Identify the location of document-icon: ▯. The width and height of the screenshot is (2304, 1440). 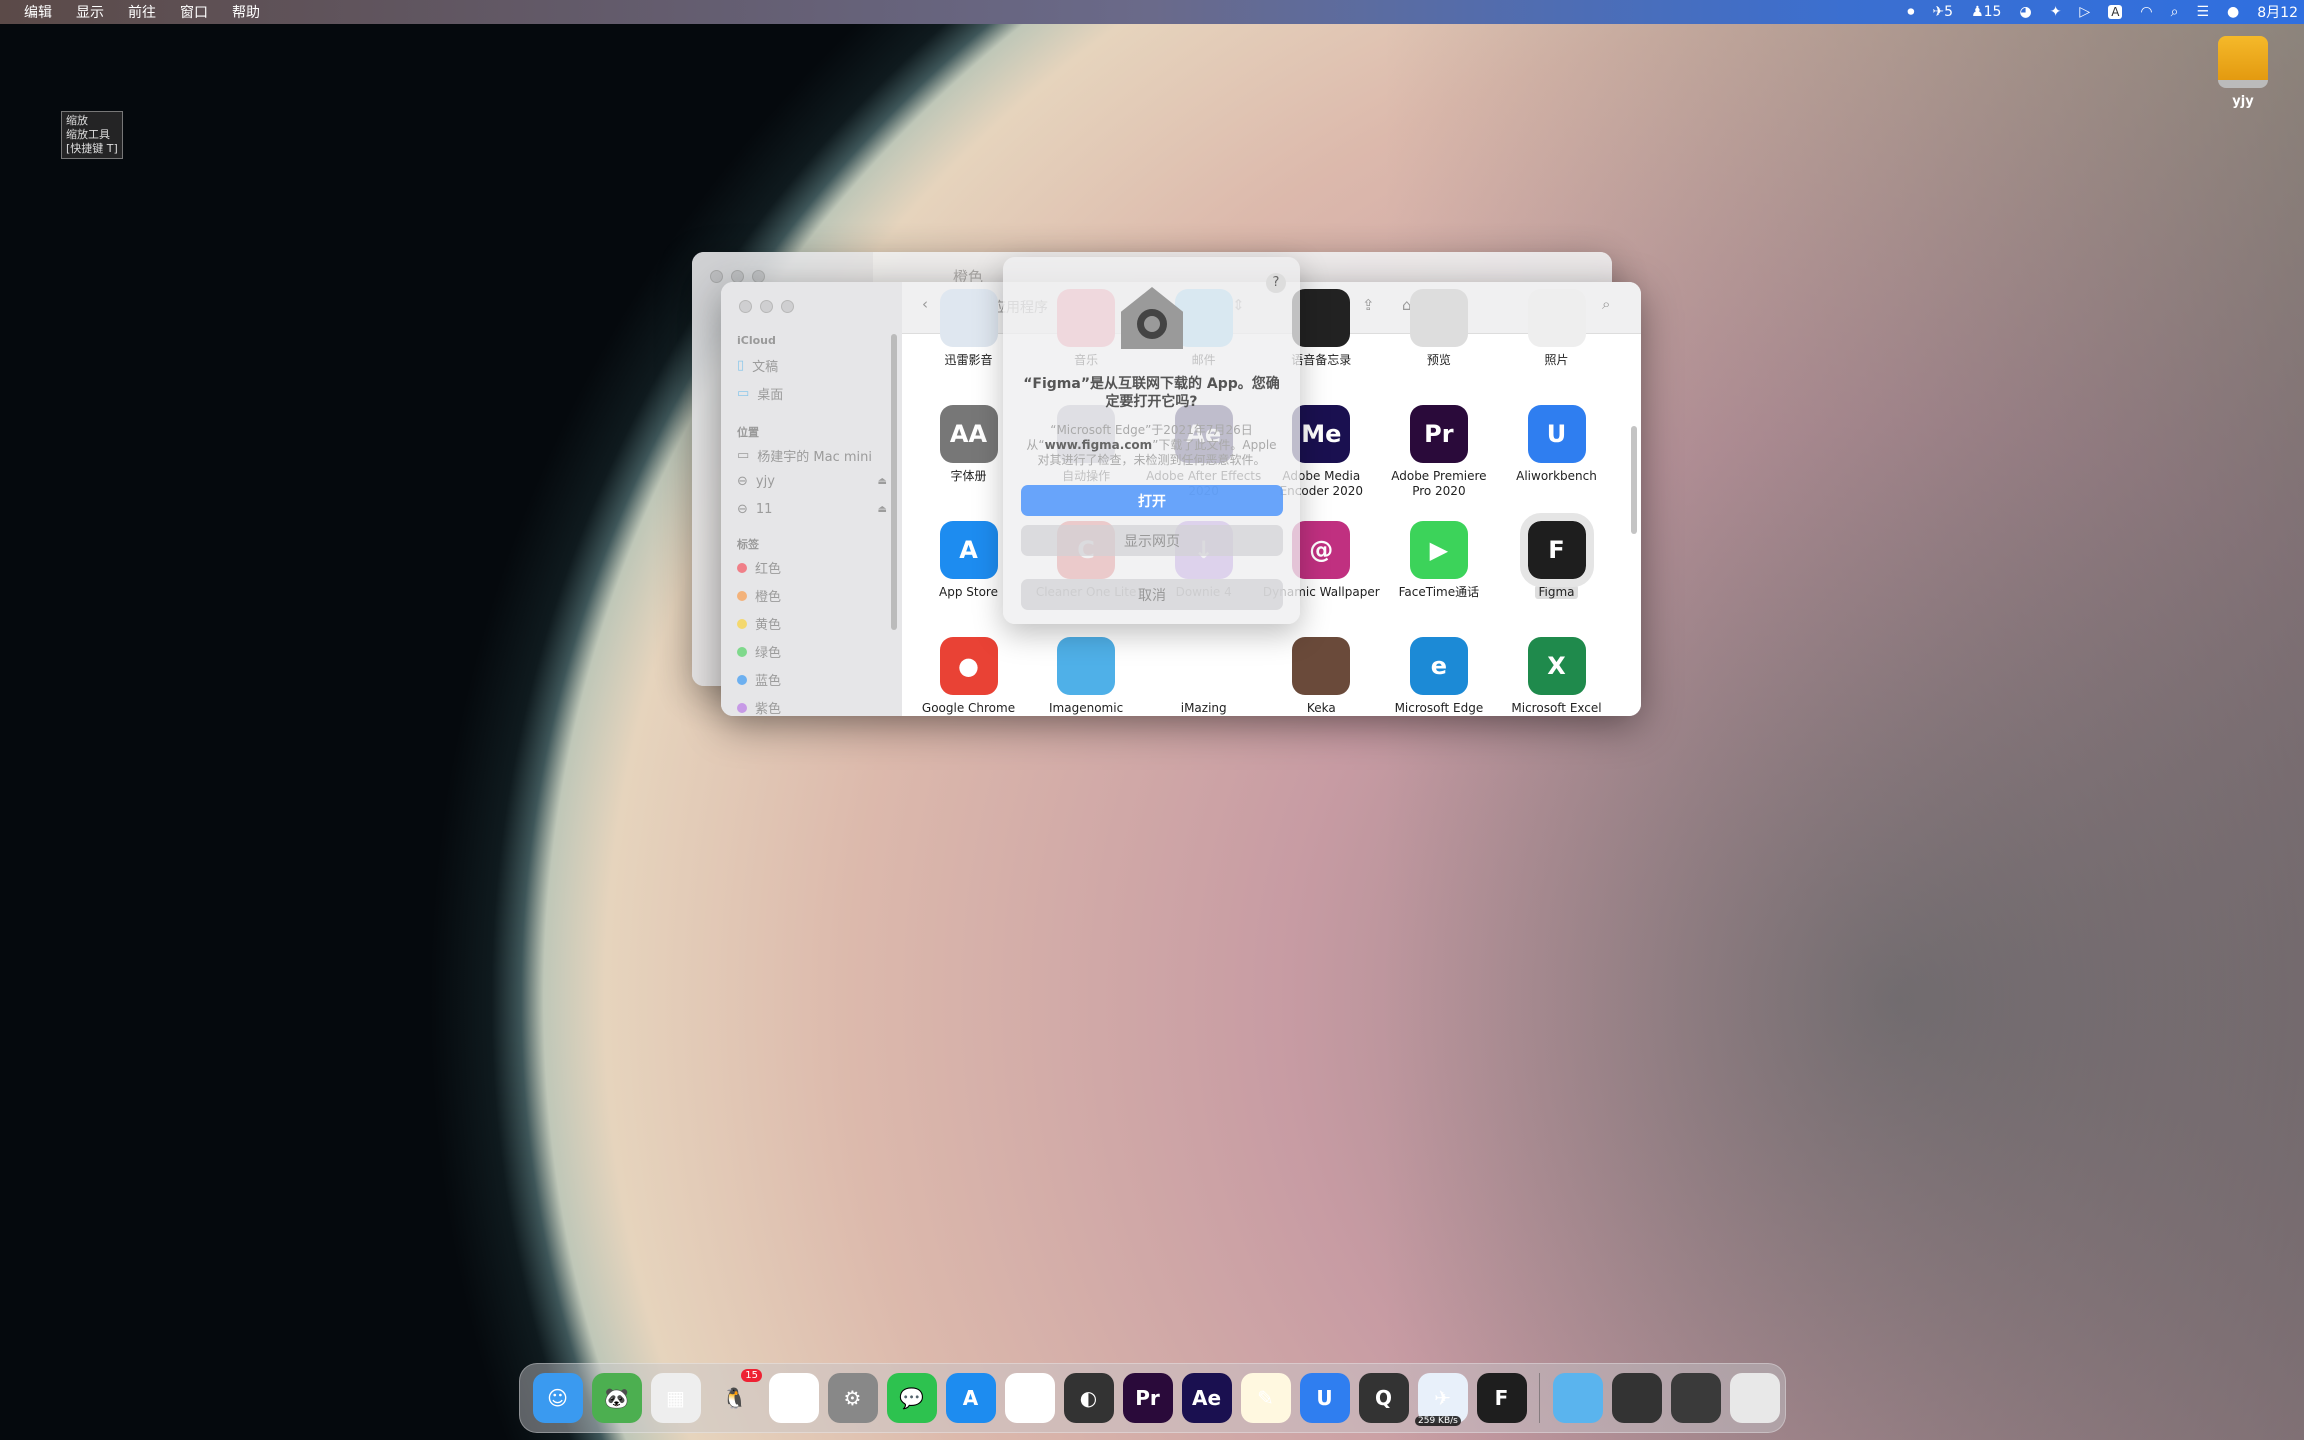
(741, 365).